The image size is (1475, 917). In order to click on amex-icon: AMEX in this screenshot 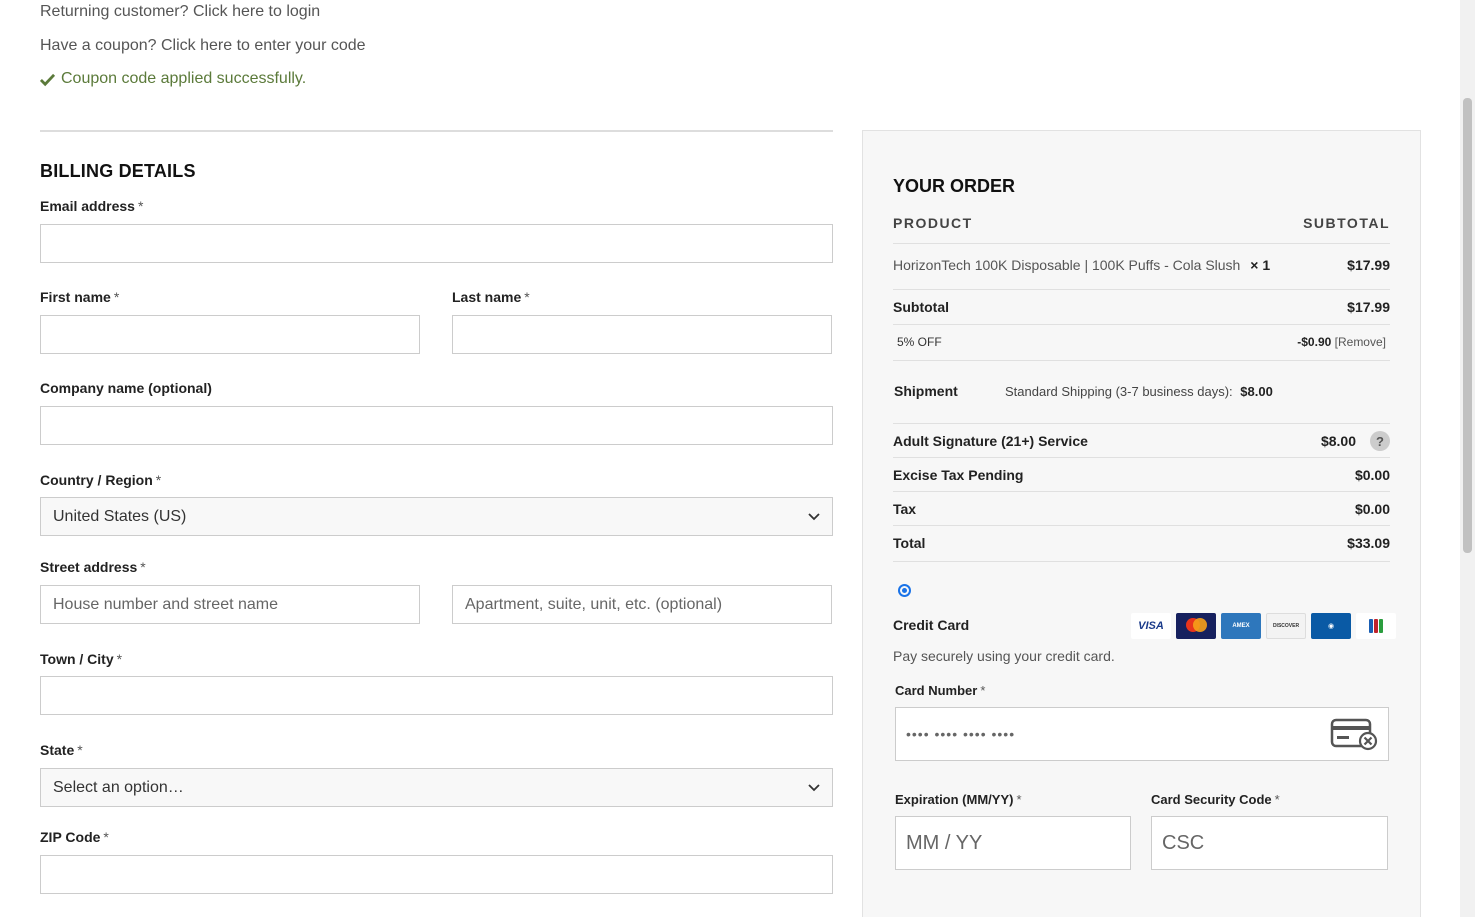, I will do `click(1241, 626)`.